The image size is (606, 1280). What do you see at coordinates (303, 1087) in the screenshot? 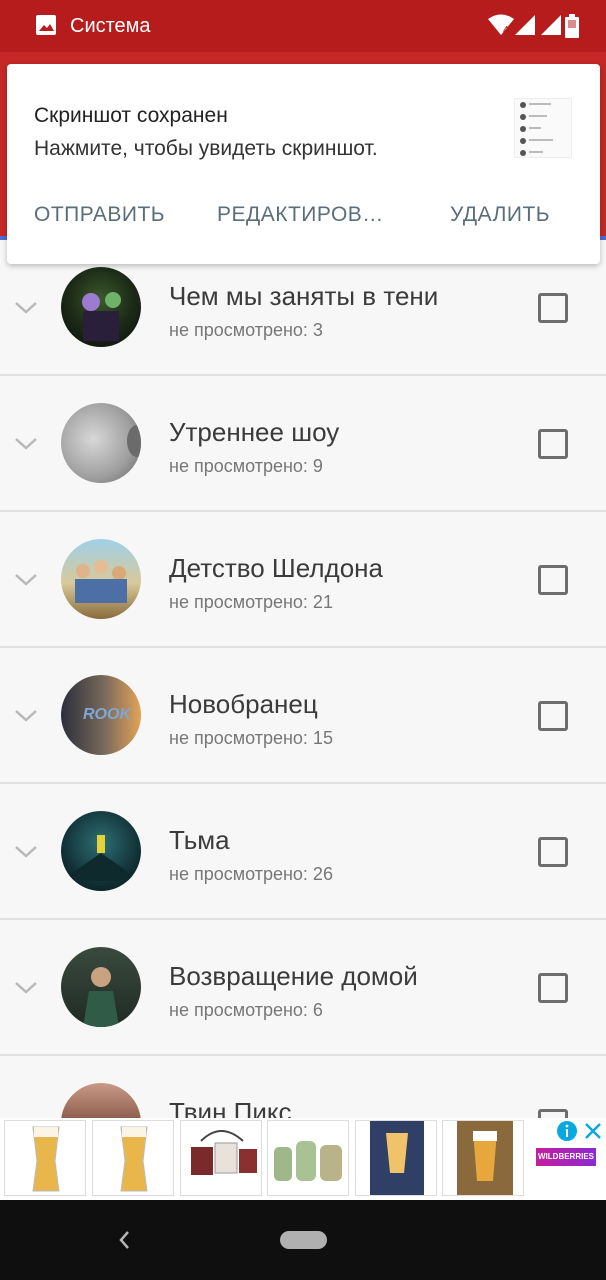
I see `list-item: Твин Пикс` at bounding box center [303, 1087].